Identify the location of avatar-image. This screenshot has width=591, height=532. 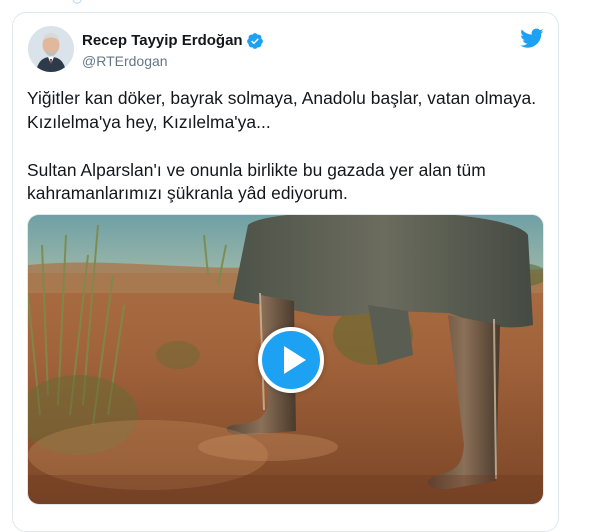
(51, 49).